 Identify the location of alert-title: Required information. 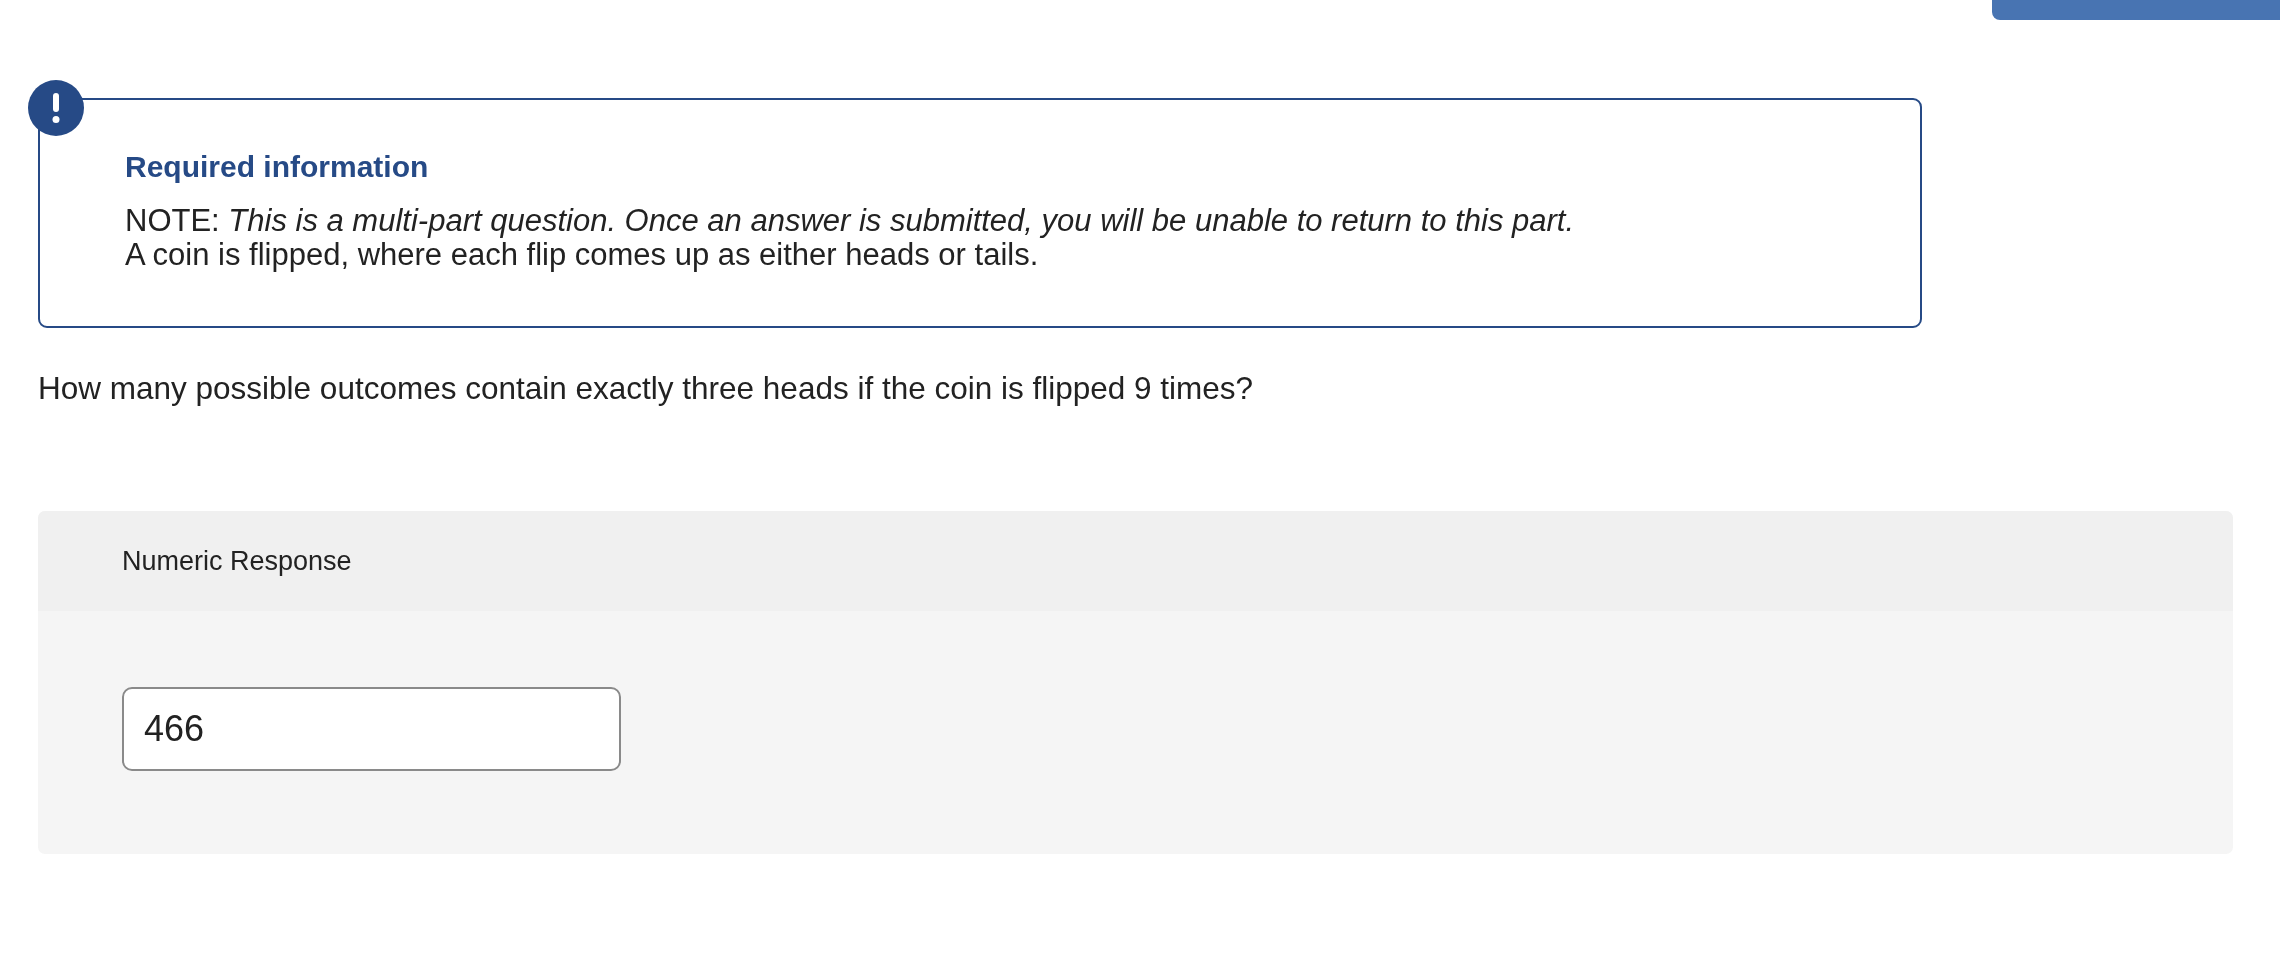
(277, 167).